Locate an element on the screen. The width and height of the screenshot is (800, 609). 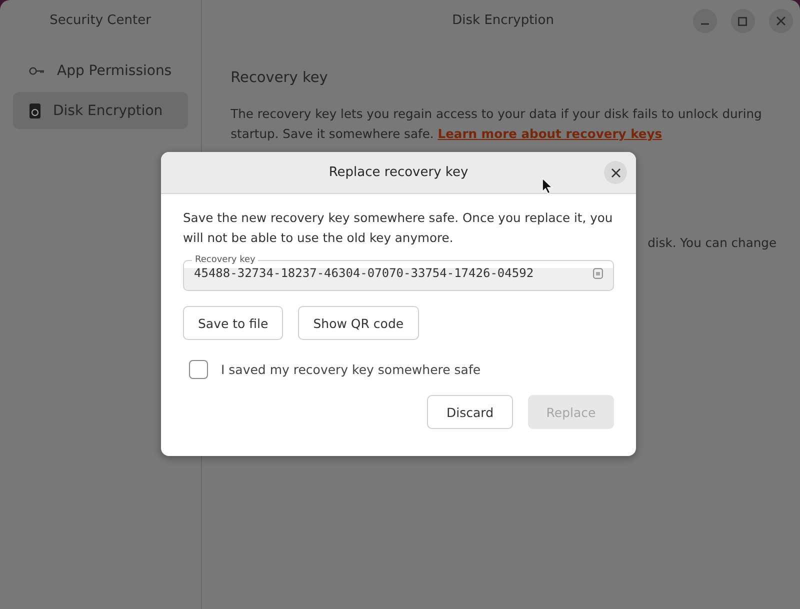
maximize-button is located at coordinates (742, 21).